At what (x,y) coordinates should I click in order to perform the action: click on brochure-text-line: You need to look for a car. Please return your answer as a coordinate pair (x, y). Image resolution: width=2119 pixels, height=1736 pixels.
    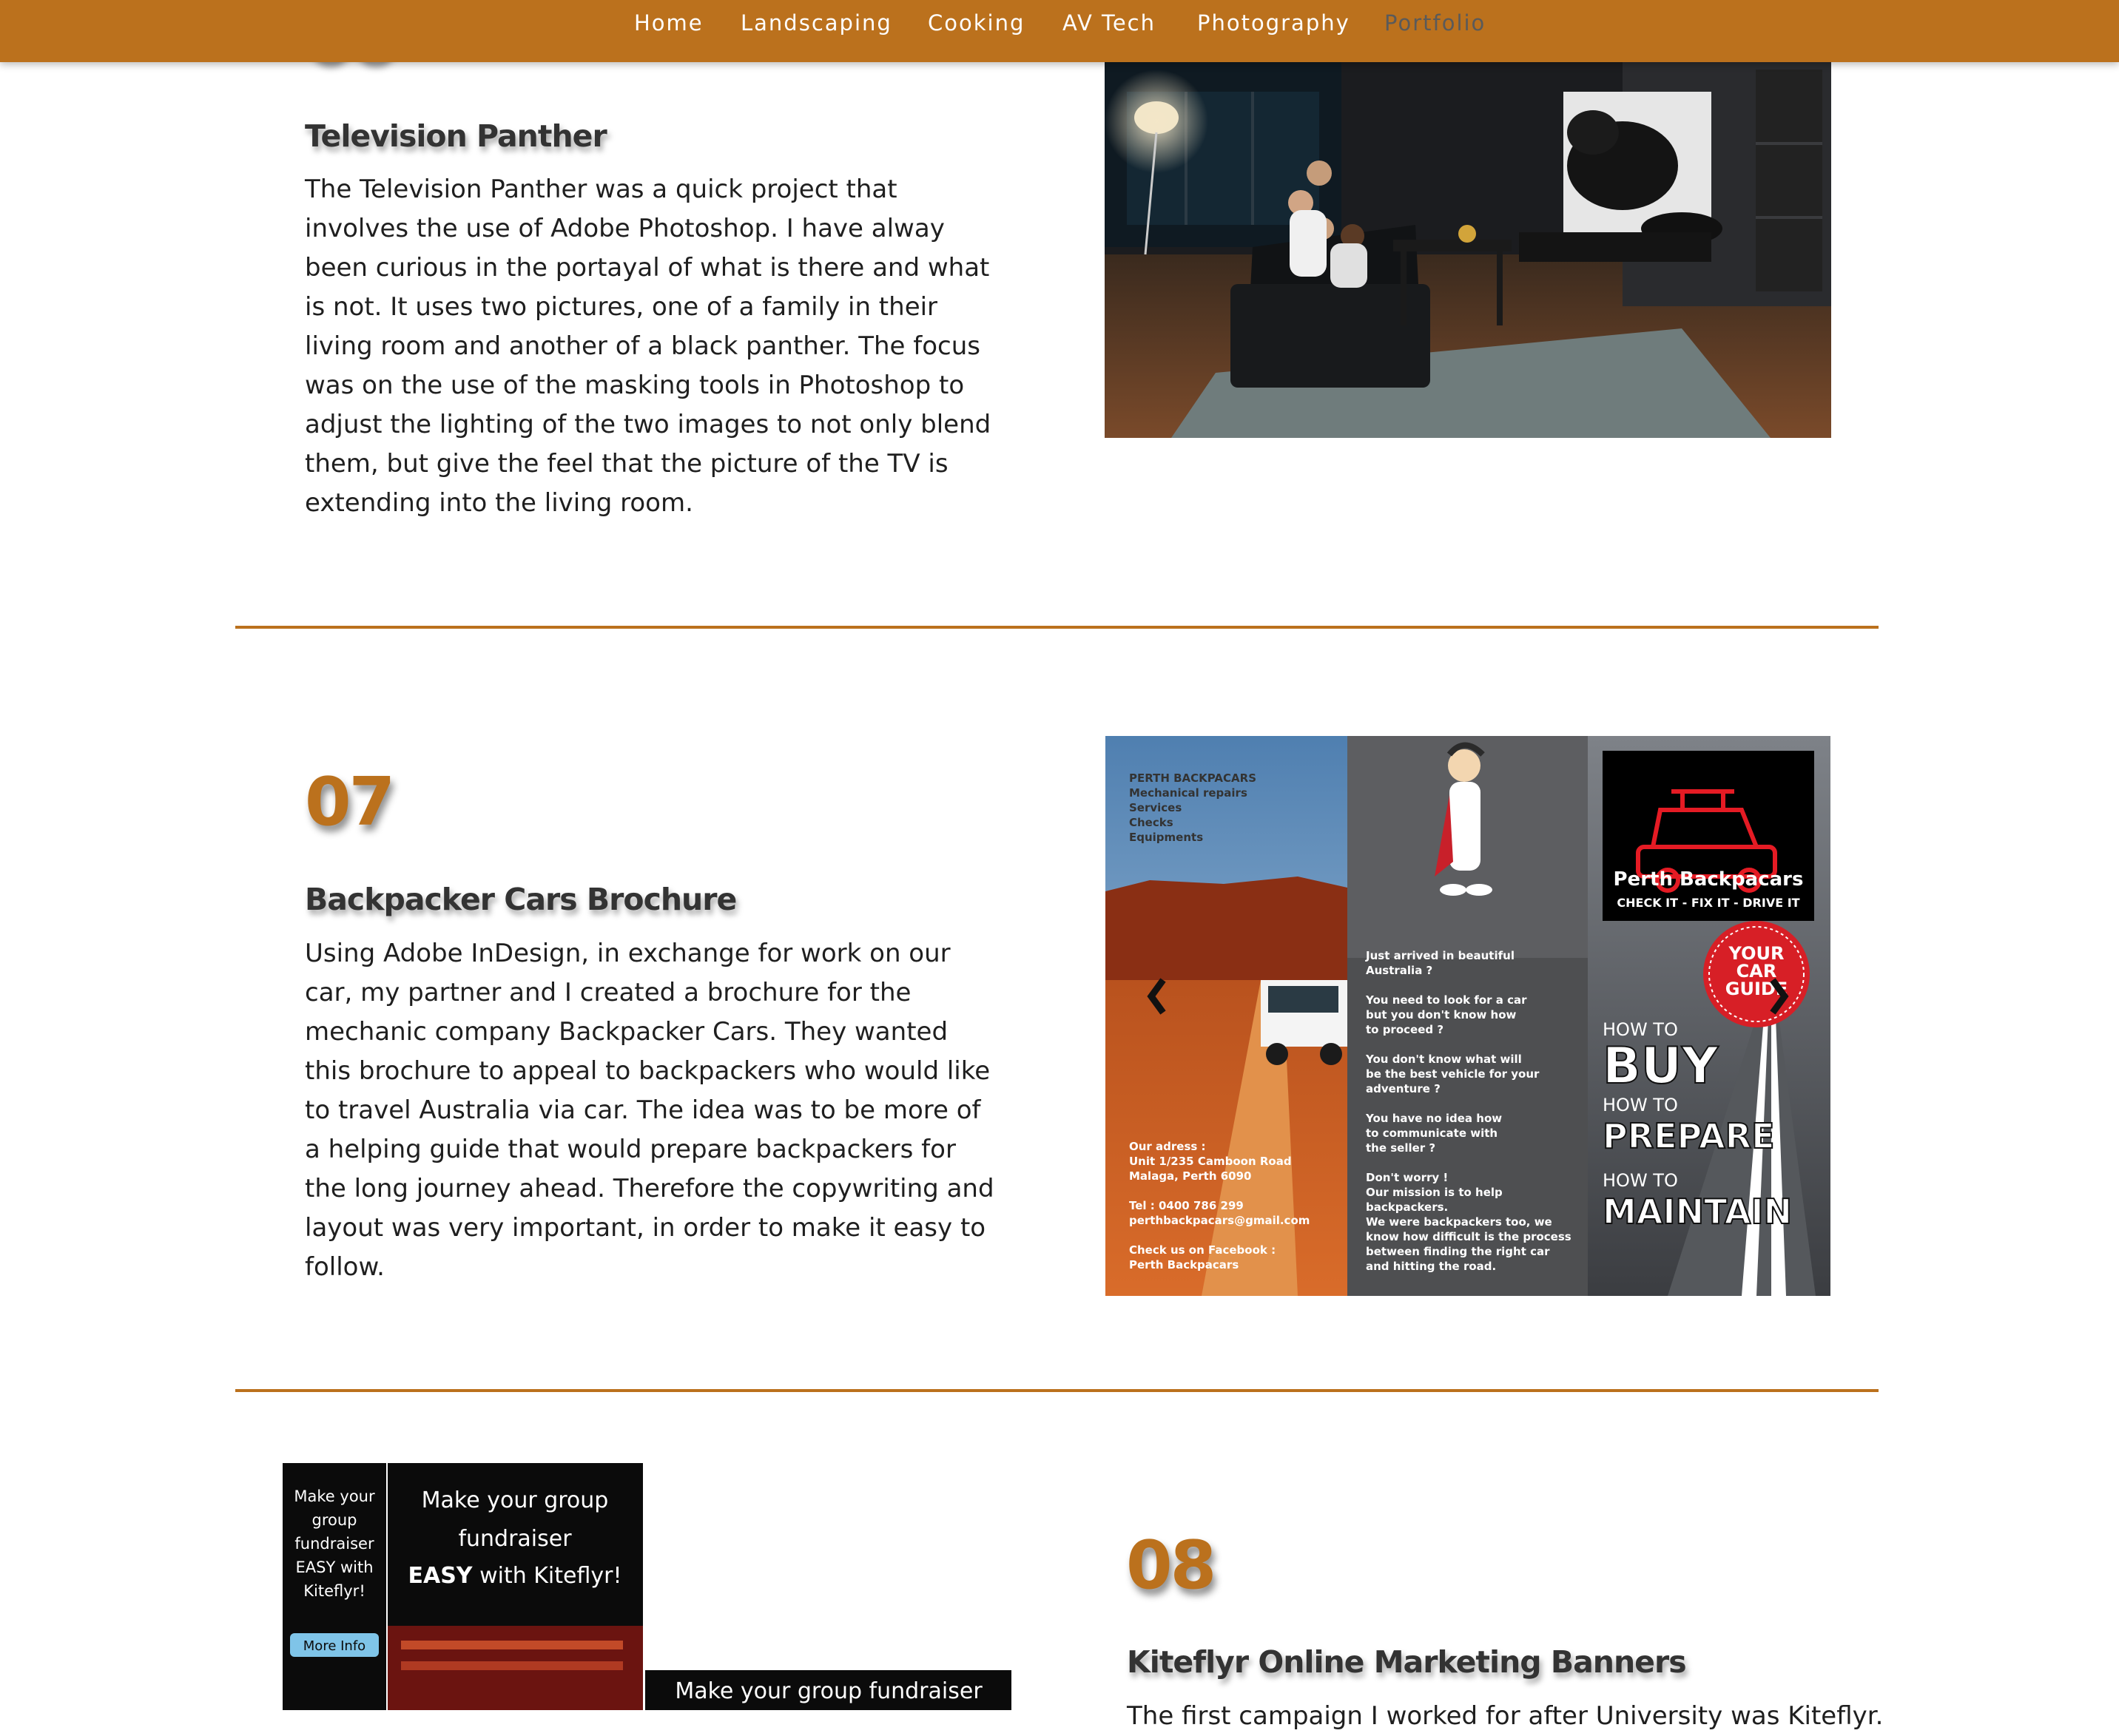
    Looking at the image, I should click on (1446, 1000).